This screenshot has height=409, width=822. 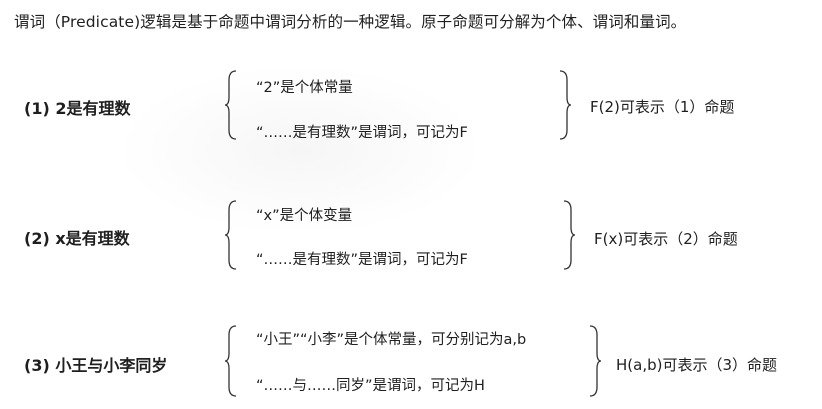 I want to click on example-3-left-brace, so click(x=230, y=361).